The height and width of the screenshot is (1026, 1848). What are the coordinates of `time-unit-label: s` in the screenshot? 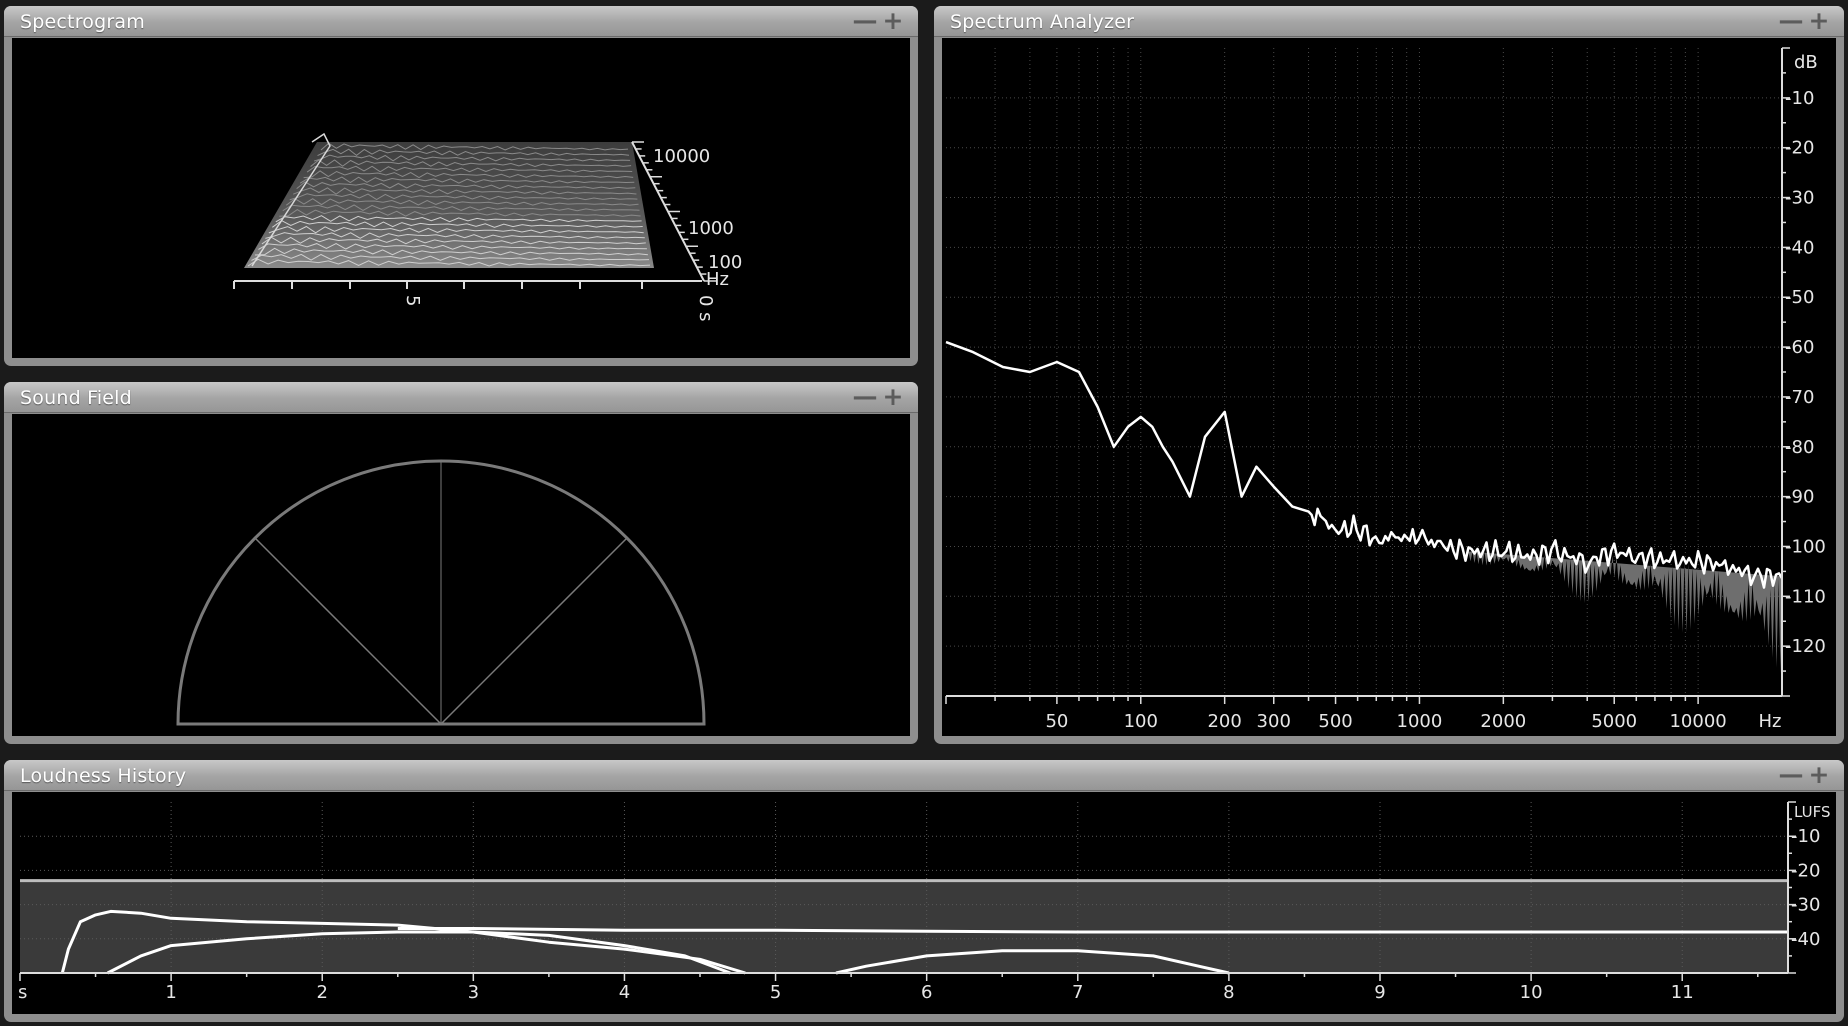 It's located at (22, 992).